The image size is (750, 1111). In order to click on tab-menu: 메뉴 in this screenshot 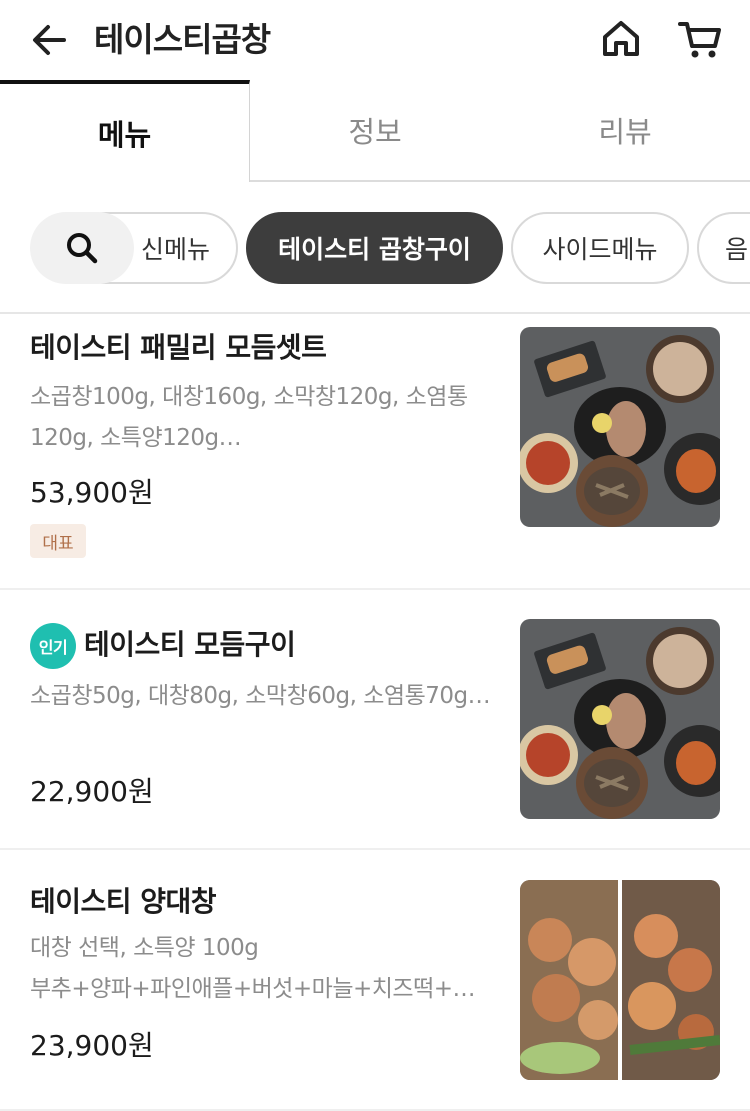, I will do `click(125, 131)`.